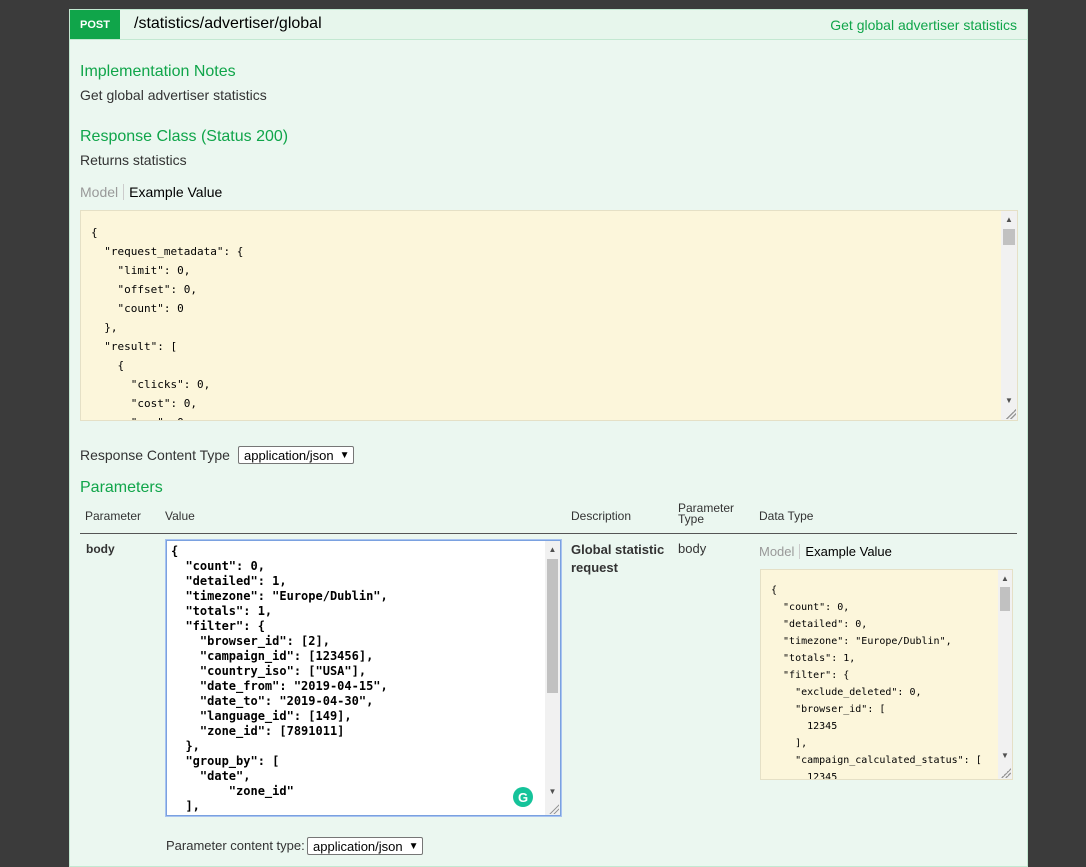 The height and width of the screenshot is (867, 1086). I want to click on parameter-content-type-select: application/json ▼, so click(365, 846).